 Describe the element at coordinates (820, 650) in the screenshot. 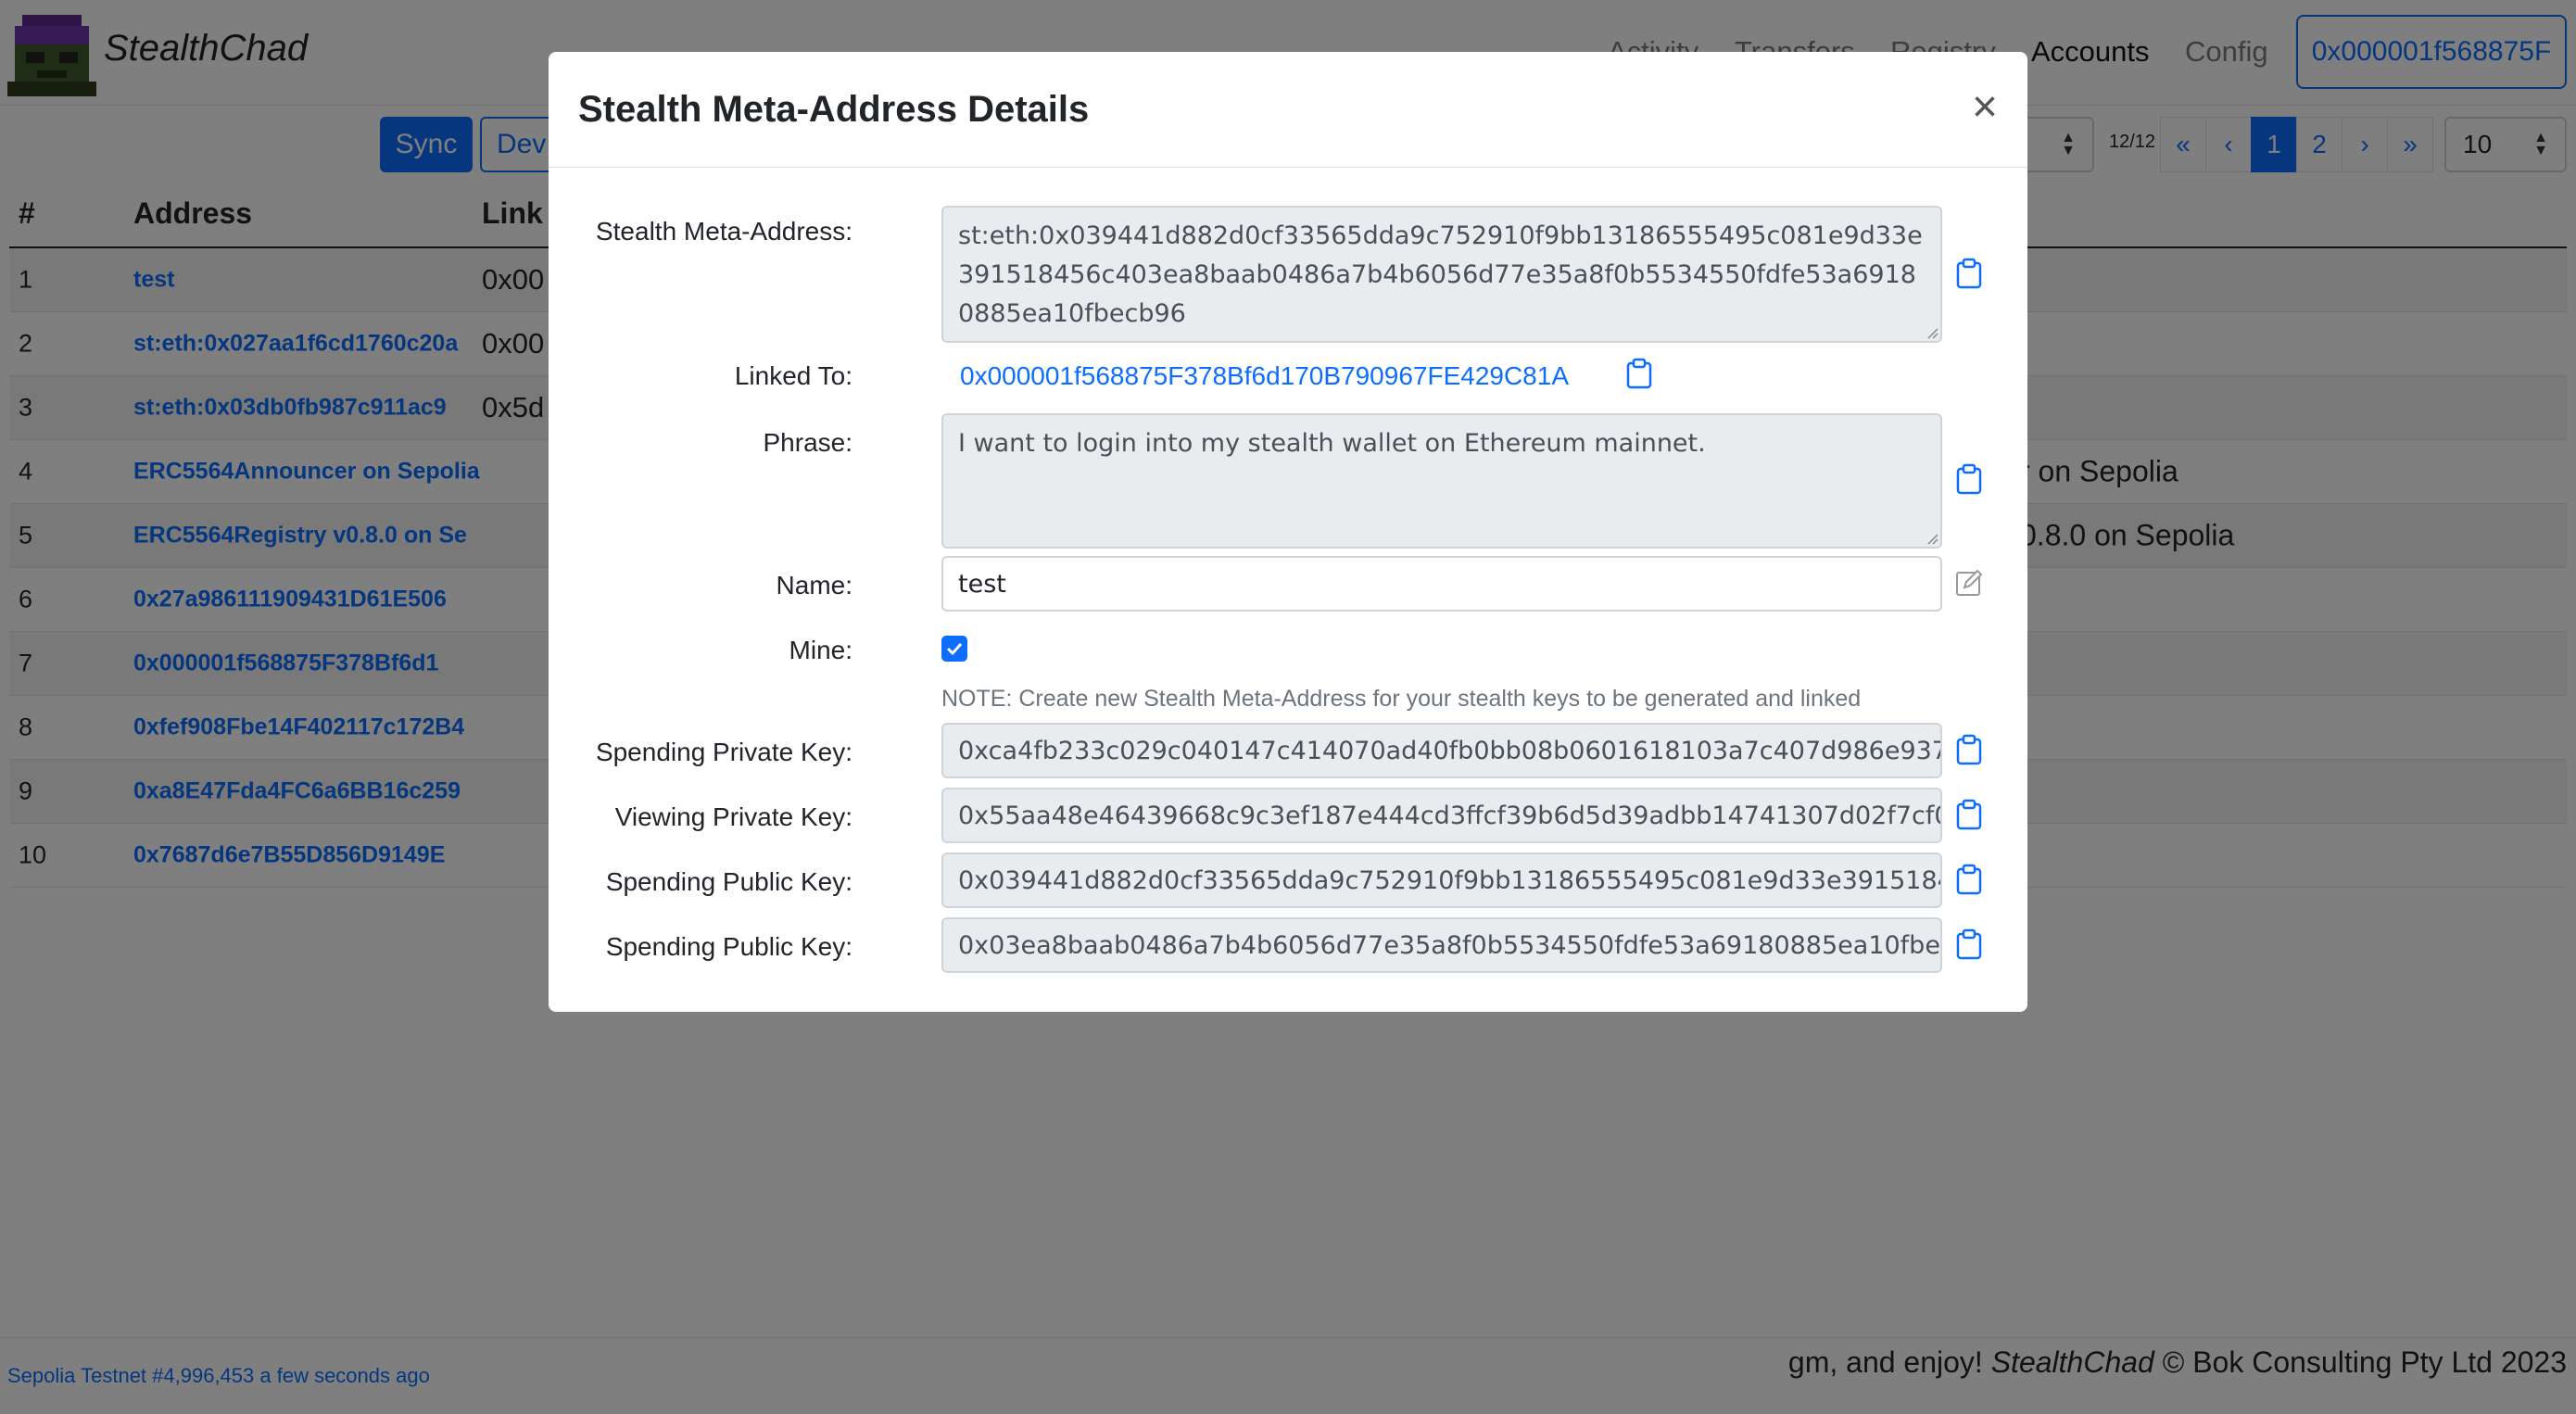

I see `mine-label: Mine:` at that location.